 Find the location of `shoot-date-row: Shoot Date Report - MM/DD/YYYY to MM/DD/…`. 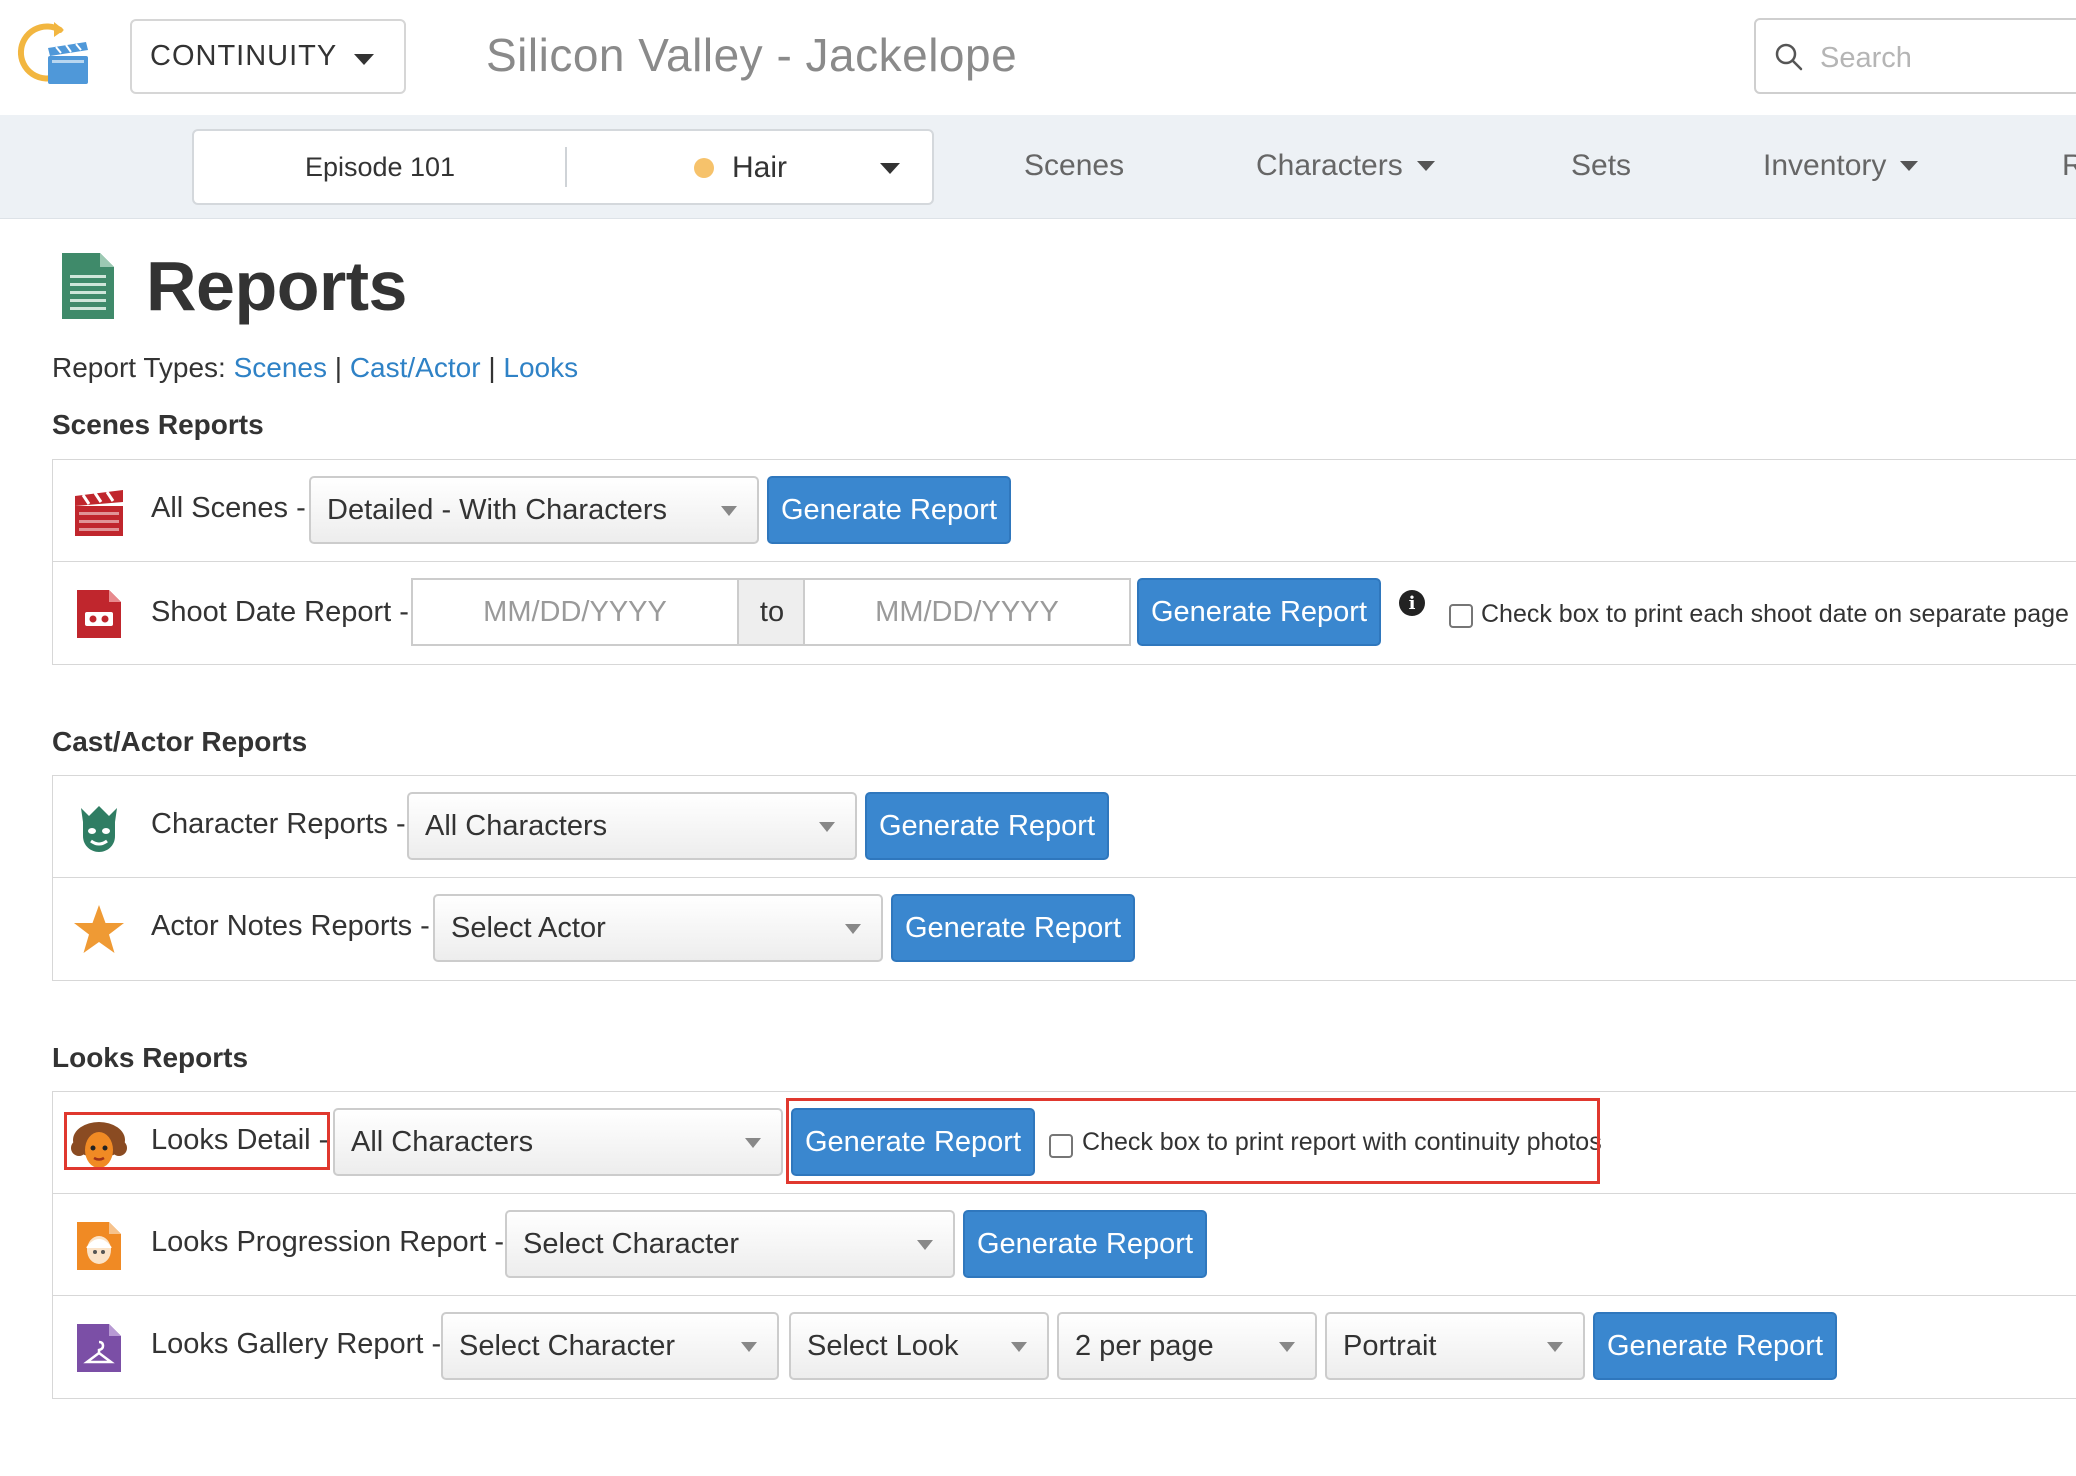

shoot-date-row: Shoot Date Report - MM/DD/YYYY to MM/DD/… is located at coordinates (1064, 613).